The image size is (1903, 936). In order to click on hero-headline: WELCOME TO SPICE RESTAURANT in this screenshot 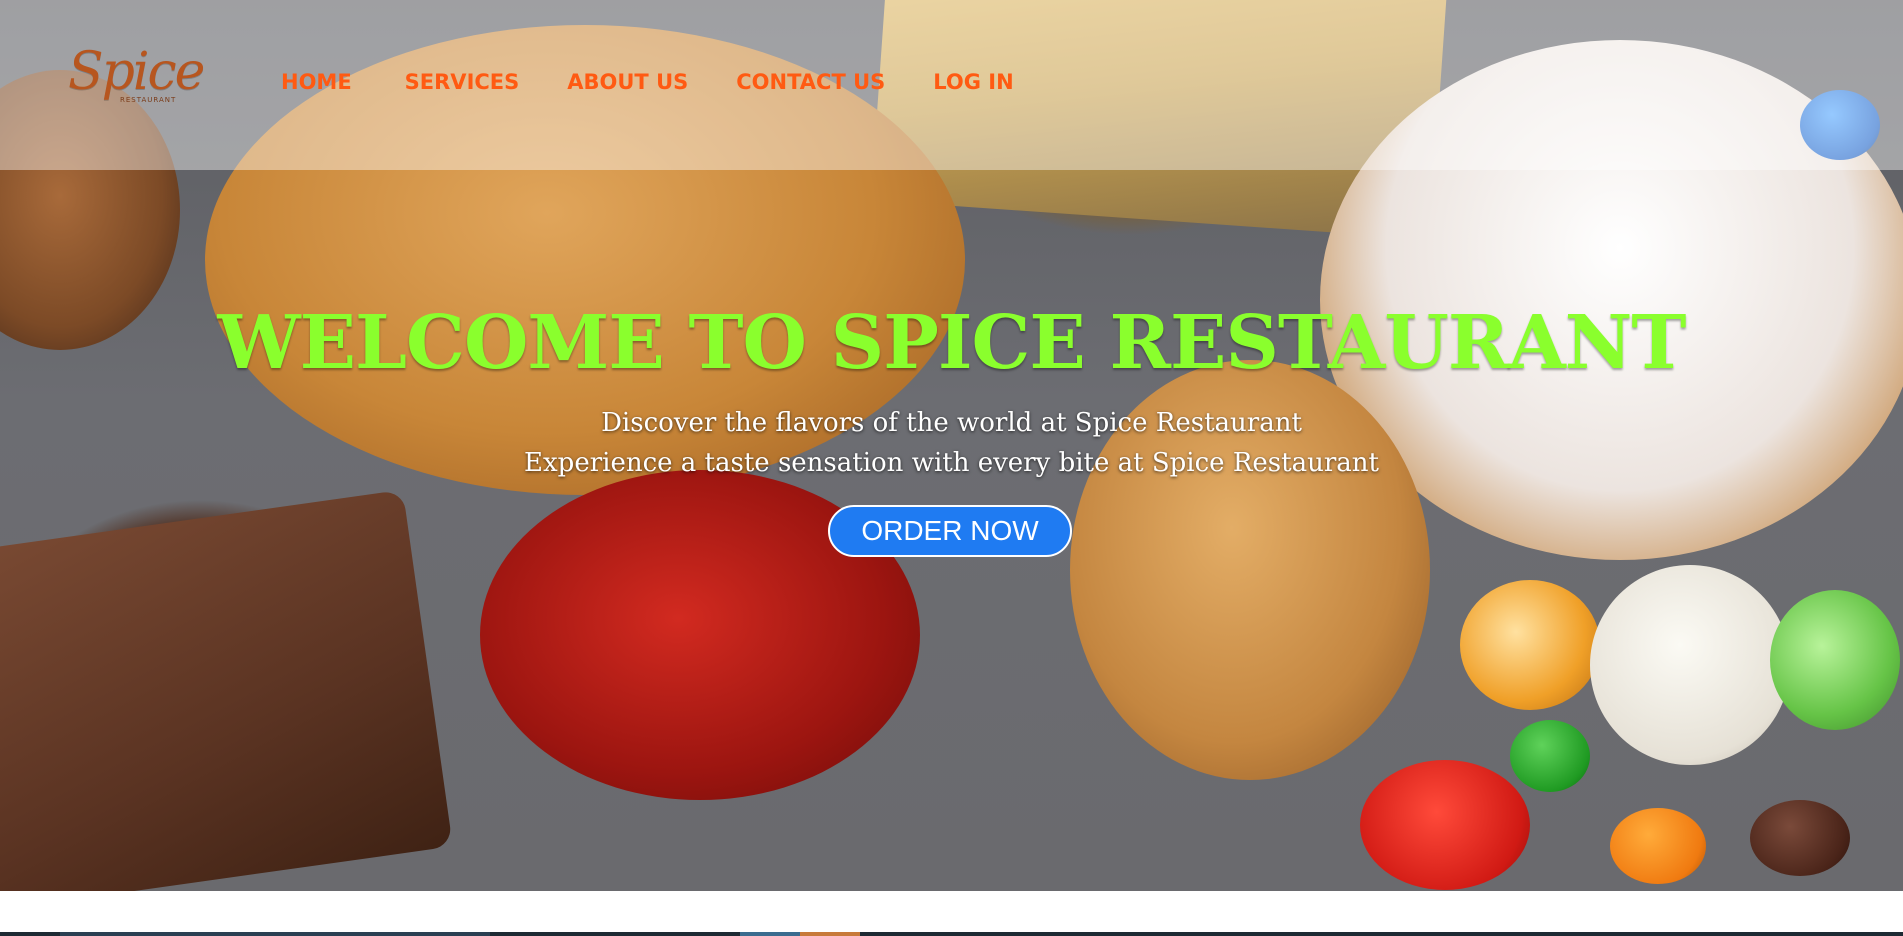, I will do `click(952, 343)`.